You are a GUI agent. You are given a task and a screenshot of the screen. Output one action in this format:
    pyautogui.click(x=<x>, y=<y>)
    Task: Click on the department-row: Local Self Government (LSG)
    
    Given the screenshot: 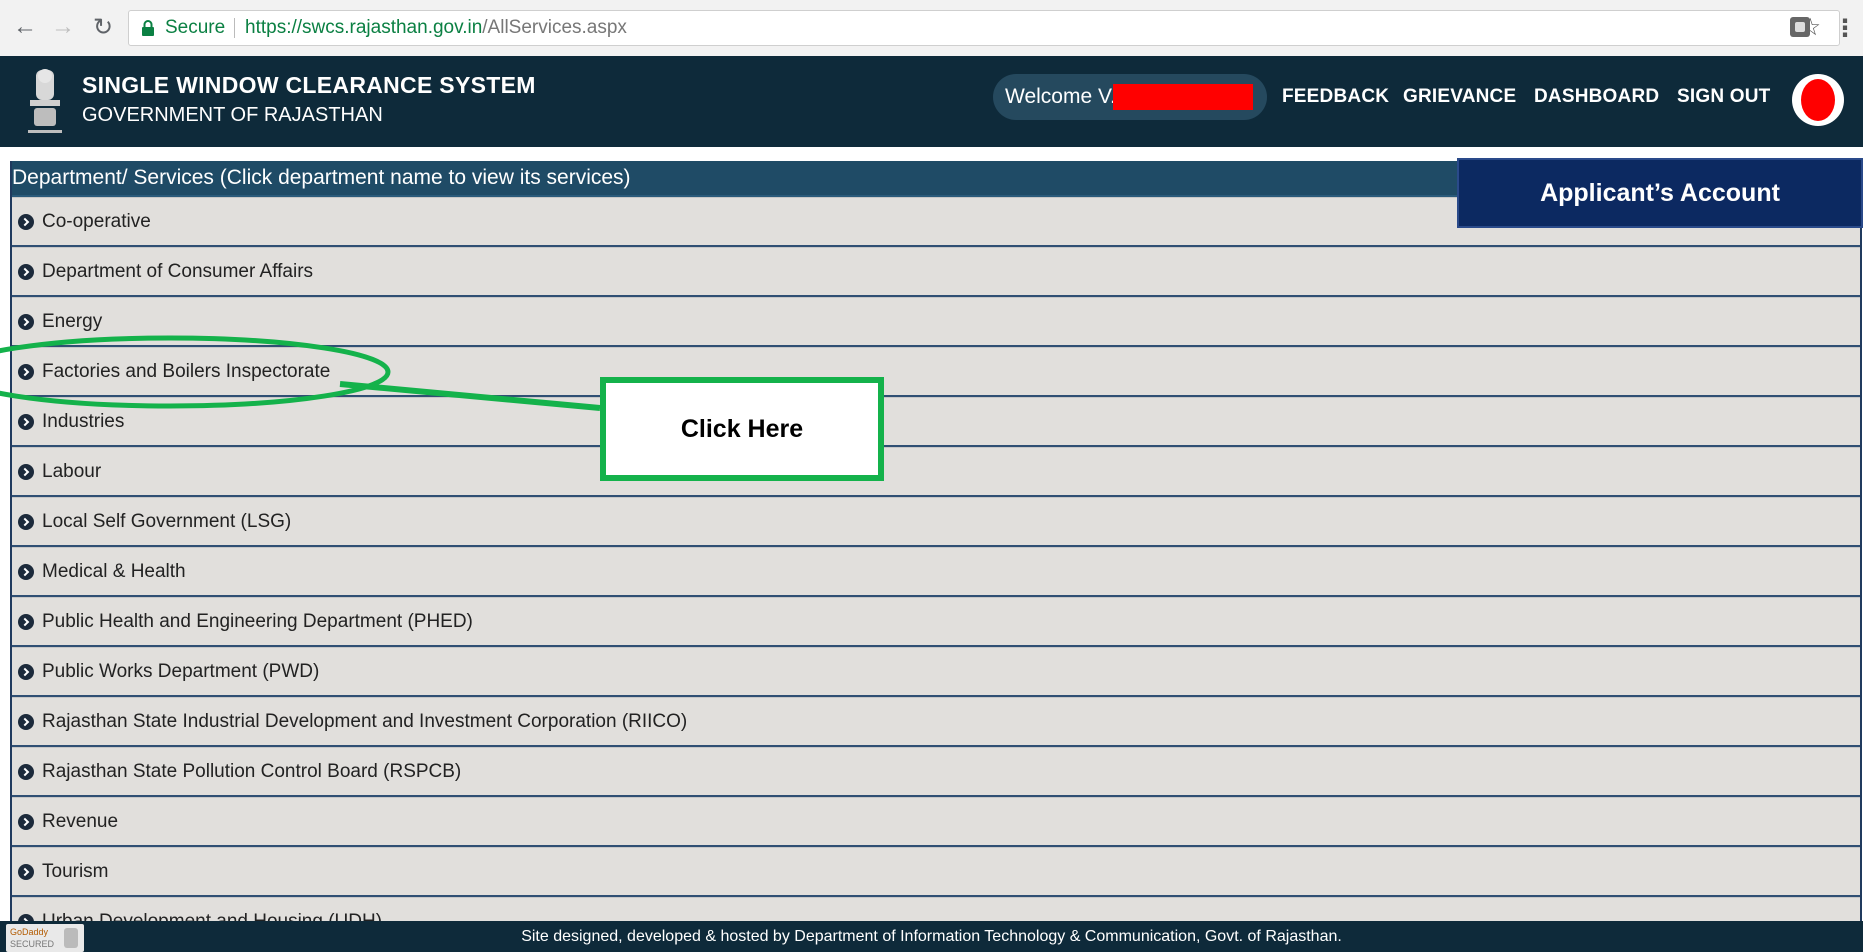 What is the action you would take?
    pyautogui.click(x=936, y=522)
    